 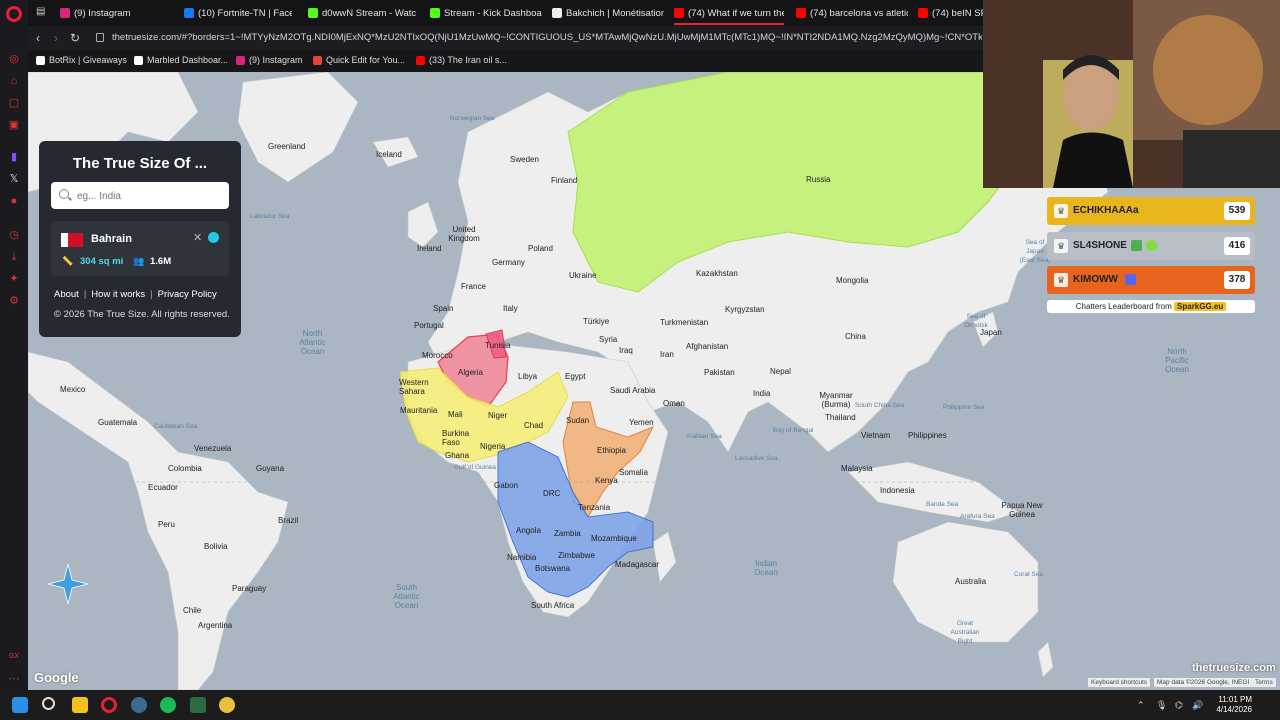 What do you see at coordinates (729, 13) in the screenshot?
I see `tab-youtube-active: (74) What if we turn the` at bounding box center [729, 13].